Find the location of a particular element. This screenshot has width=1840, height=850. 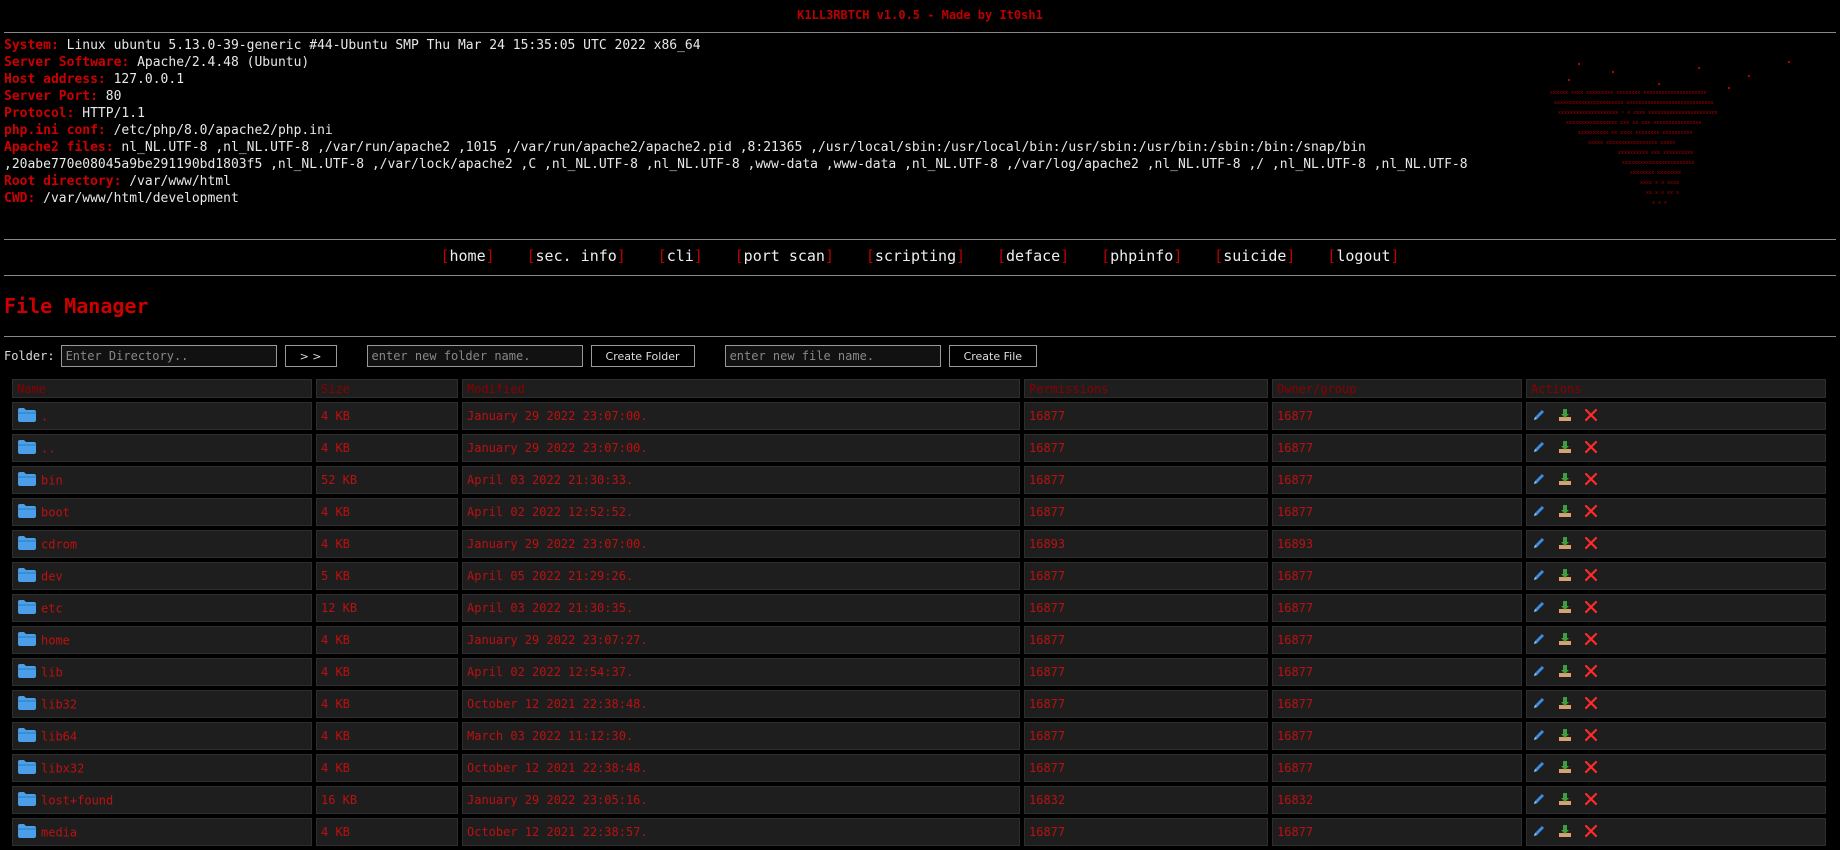

cell-name: boot is located at coordinates (162, 512).